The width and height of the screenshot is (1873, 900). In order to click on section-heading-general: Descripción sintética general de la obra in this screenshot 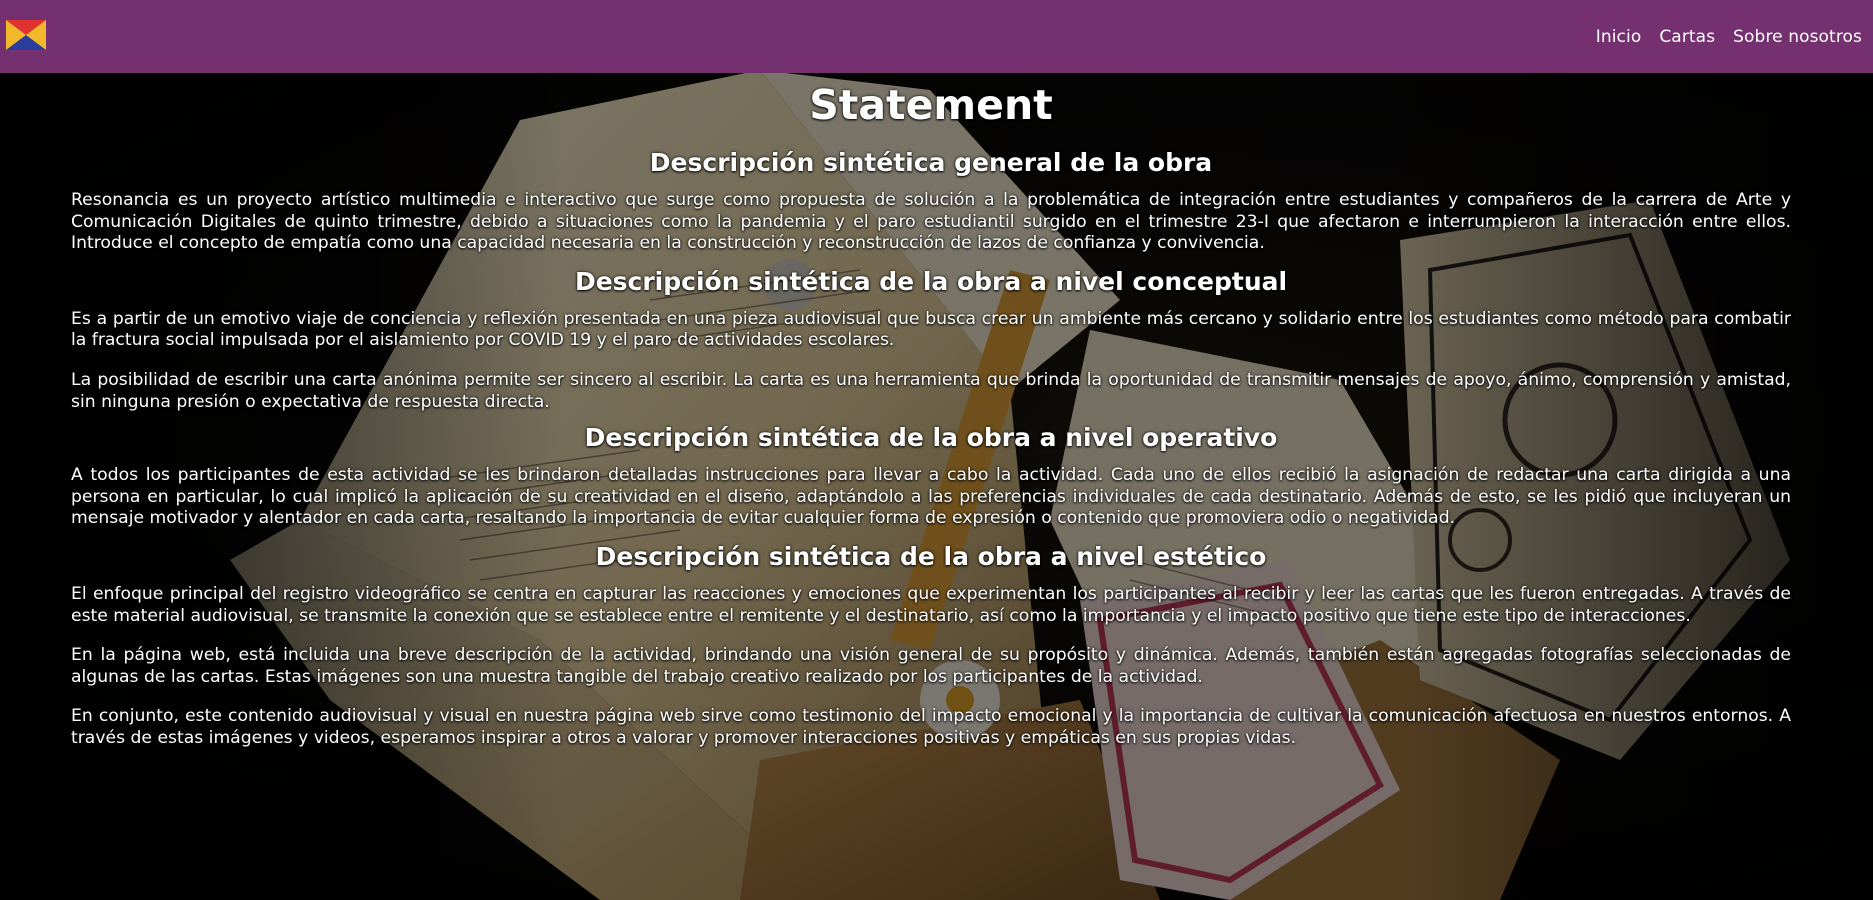, I will do `click(931, 162)`.